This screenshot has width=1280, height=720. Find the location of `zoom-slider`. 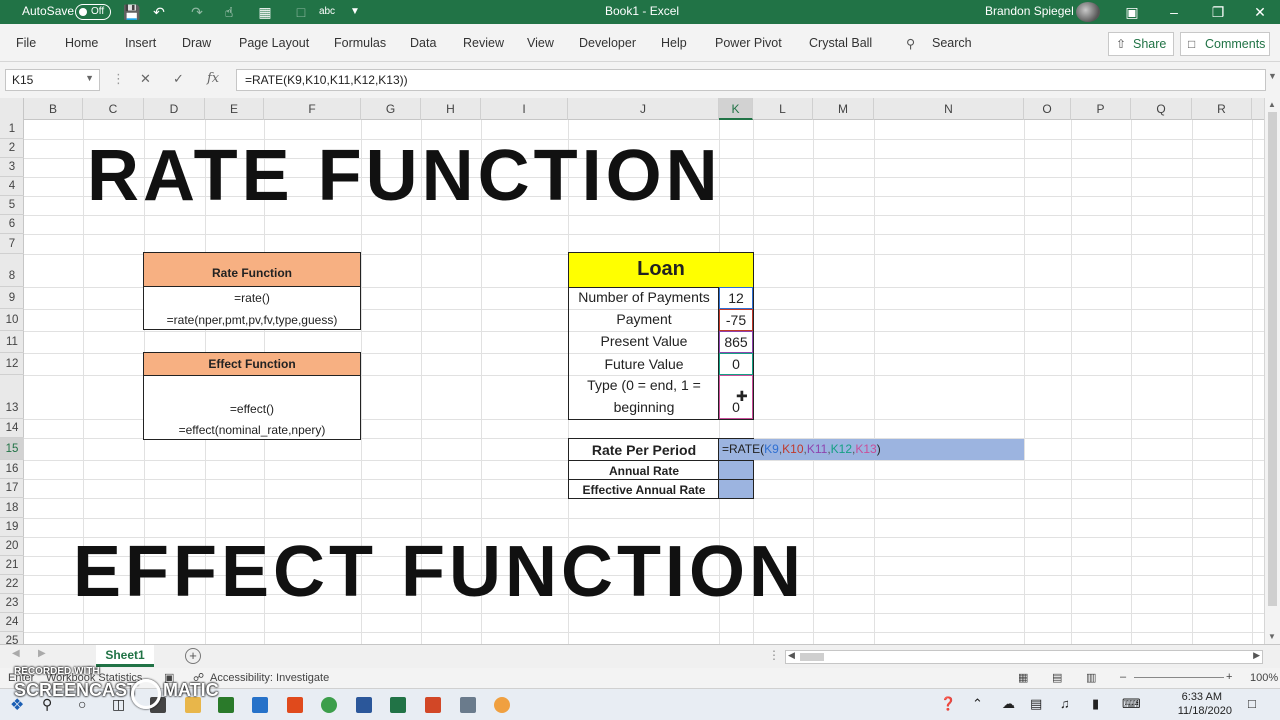

zoom-slider is located at coordinates (1179, 677).